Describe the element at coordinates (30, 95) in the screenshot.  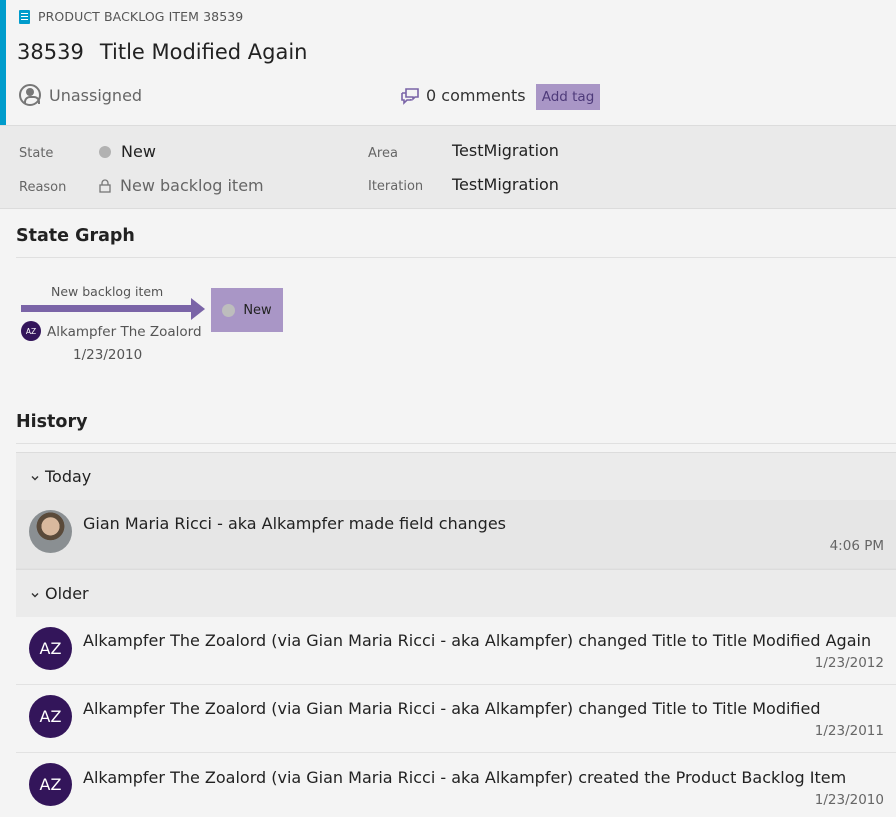
I see `unassigned-avatar-icon` at that location.